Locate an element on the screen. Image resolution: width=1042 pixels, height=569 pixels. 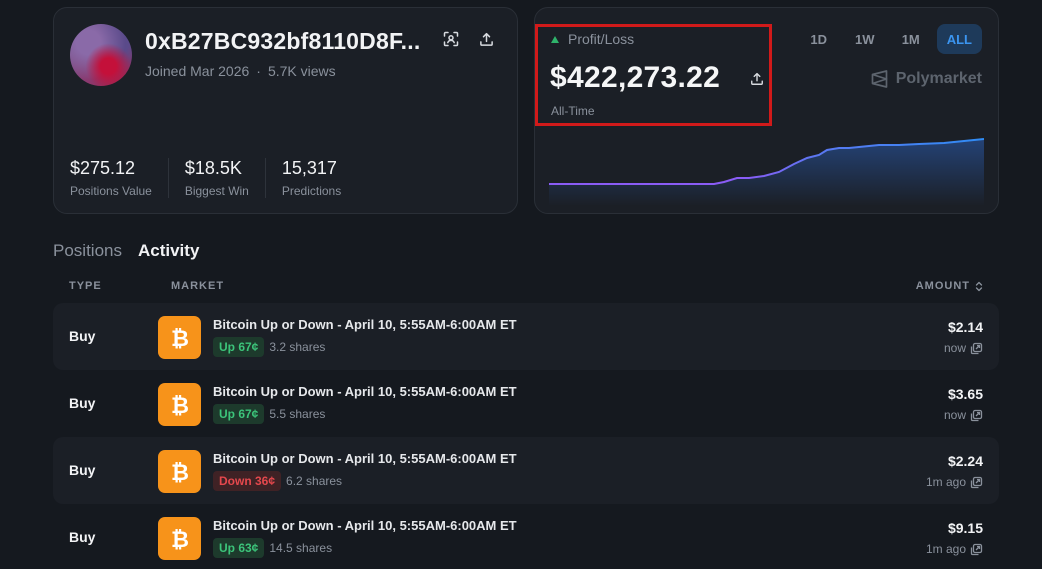
outcome-badge: Up 63¢ is located at coordinates (239, 548).